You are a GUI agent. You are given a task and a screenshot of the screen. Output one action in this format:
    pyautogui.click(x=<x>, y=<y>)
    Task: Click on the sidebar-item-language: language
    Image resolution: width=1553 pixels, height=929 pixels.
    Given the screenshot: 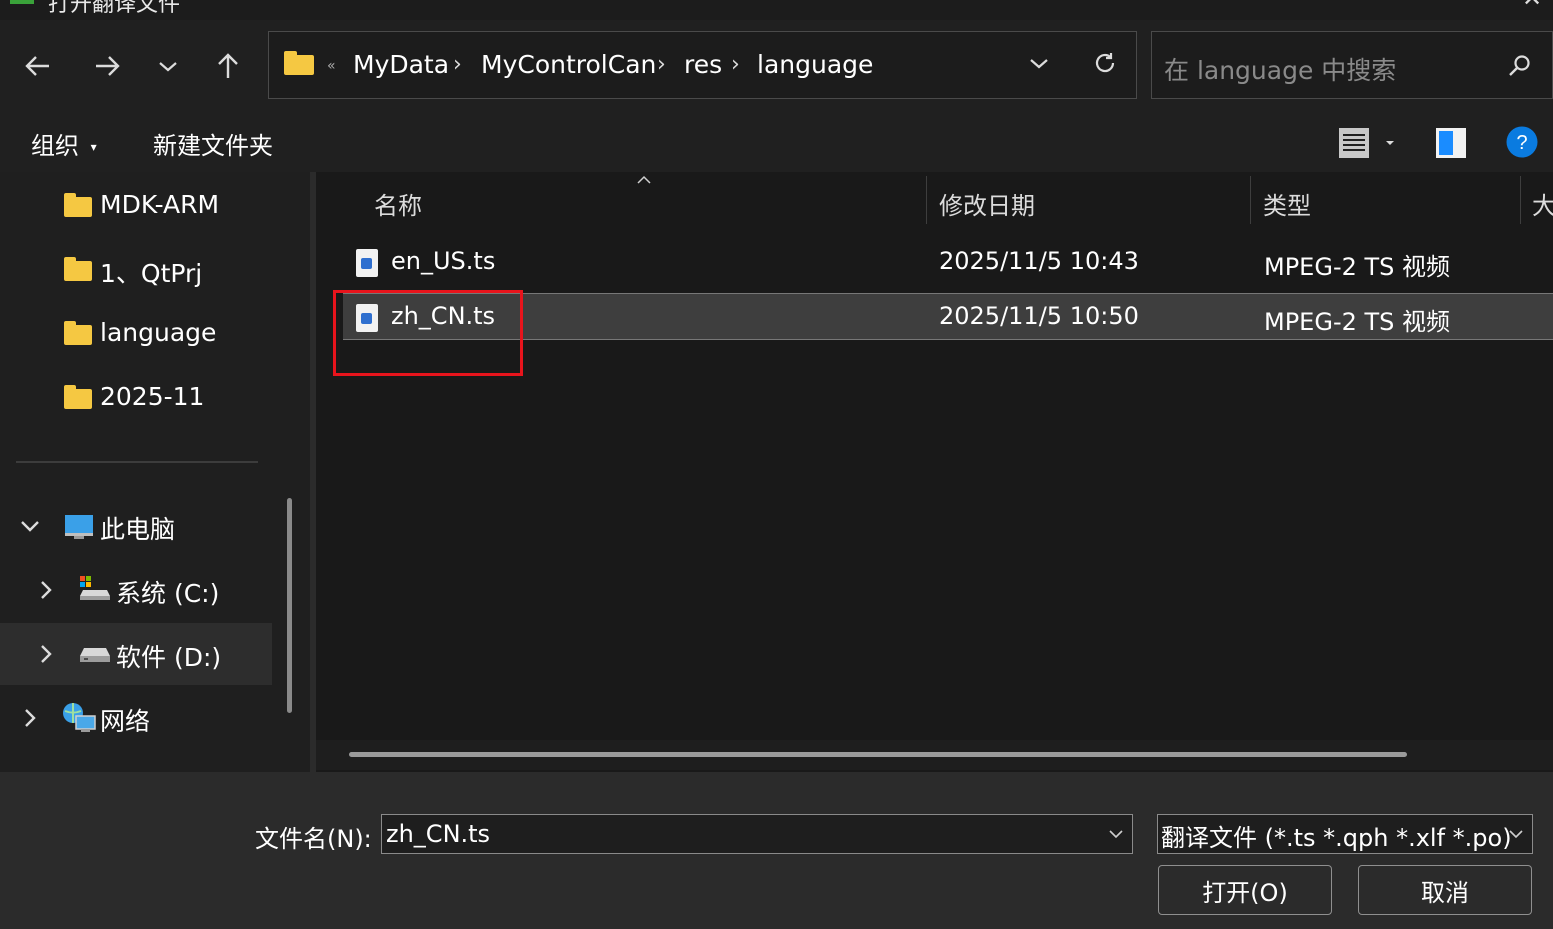 What is the action you would take?
    pyautogui.click(x=169, y=333)
    